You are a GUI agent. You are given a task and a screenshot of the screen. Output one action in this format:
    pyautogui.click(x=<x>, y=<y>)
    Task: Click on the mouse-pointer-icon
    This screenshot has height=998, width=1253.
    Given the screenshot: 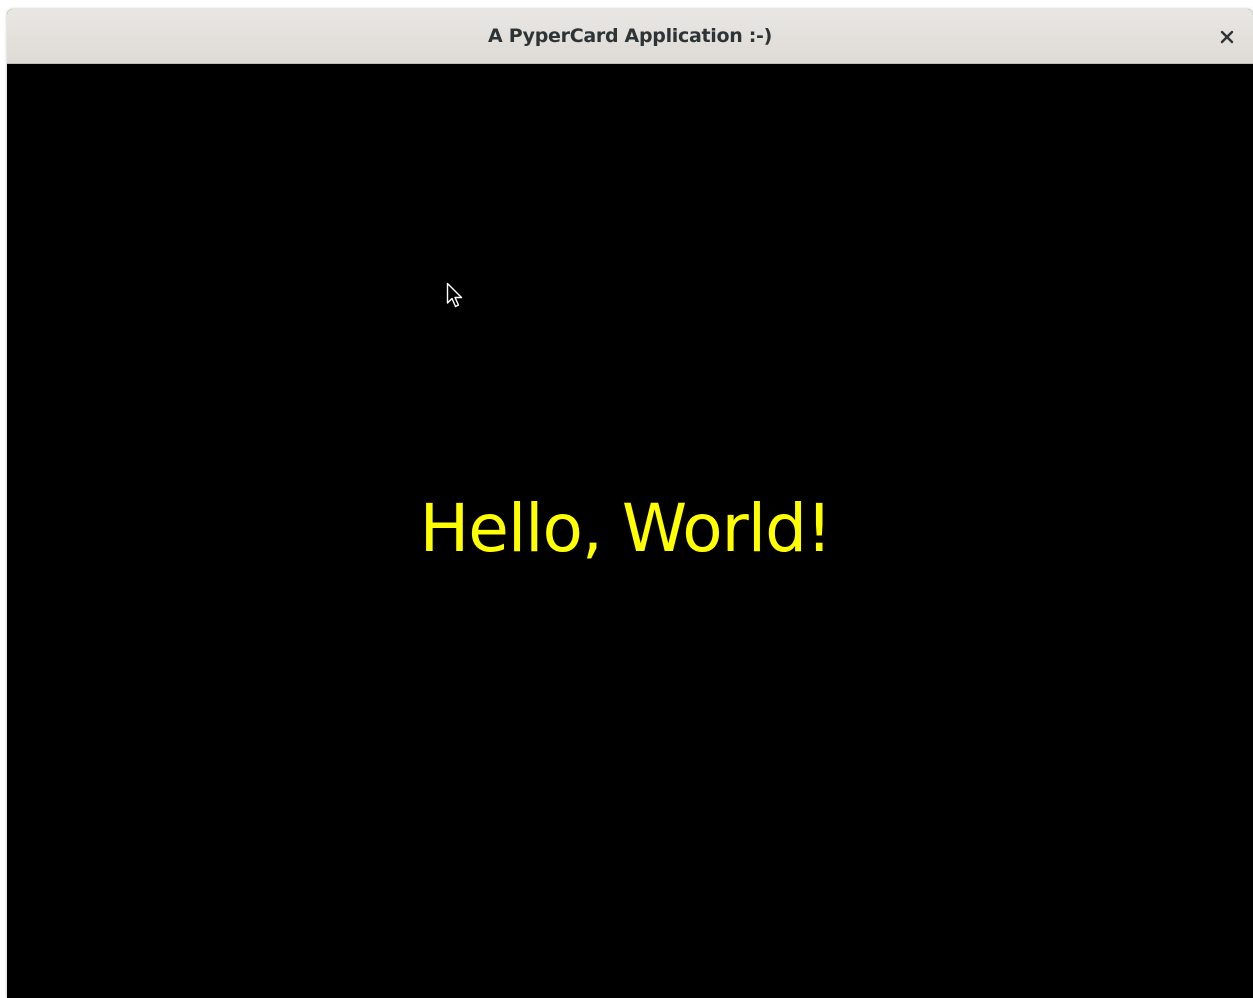 What is the action you would take?
    pyautogui.click(x=454, y=295)
    